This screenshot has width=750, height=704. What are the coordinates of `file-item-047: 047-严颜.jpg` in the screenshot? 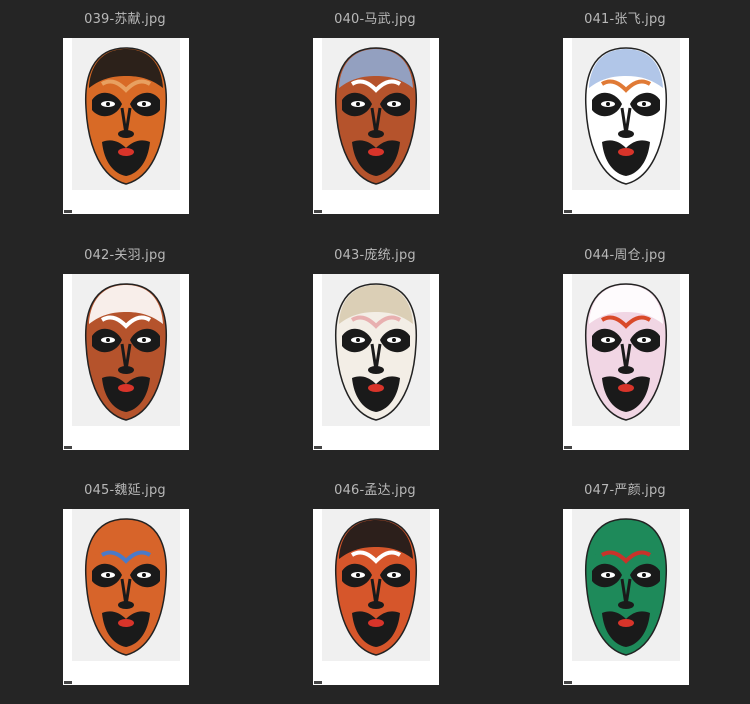 It's located at (625, 587).